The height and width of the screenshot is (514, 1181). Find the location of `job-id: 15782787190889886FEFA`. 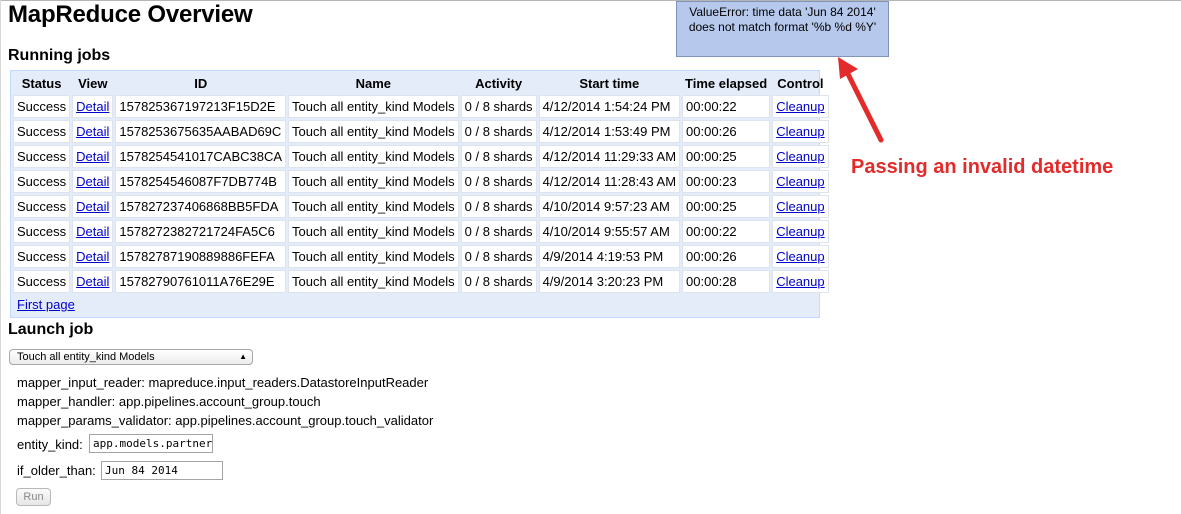

job-id: 15782787190889886FEFA is located at coordinates (201, 256).